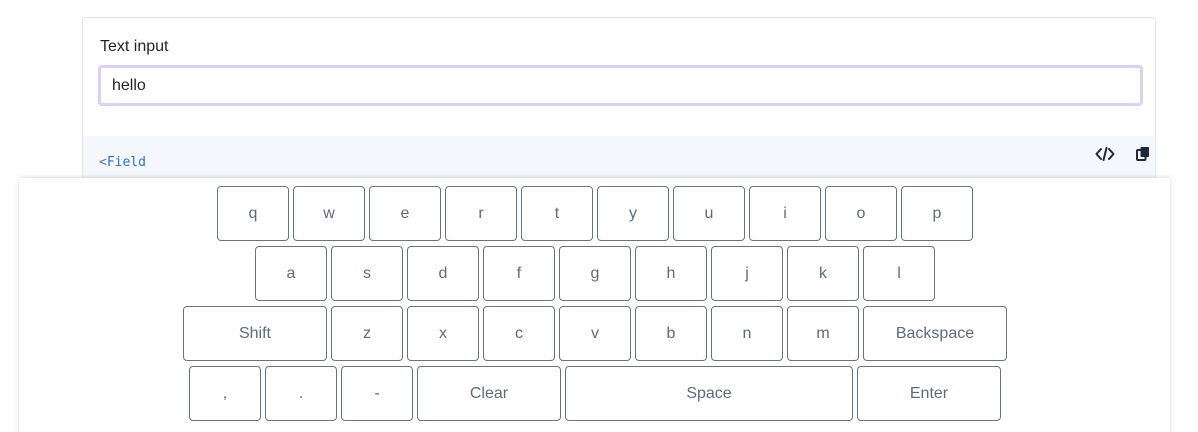  What do you see at coordinates (823, 273) in the screenshot?
I see `key-k: k` at bounding box center [823, 273].